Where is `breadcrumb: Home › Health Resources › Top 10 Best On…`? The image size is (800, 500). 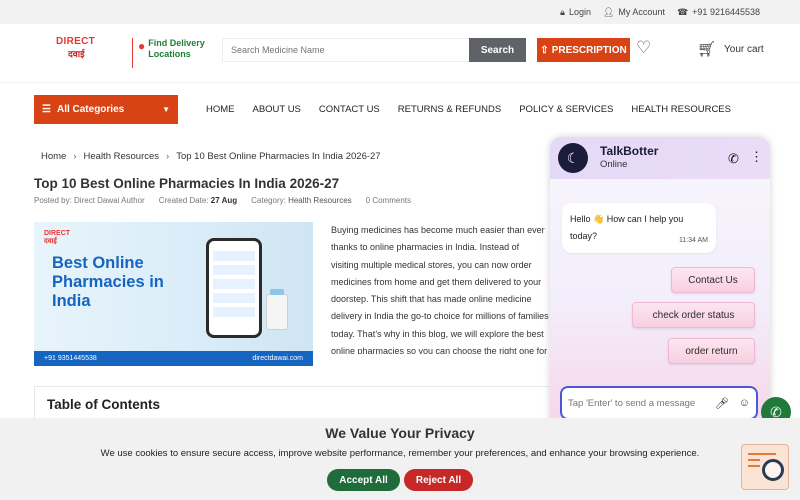 breadcrumb: Home › Health Resources › Top 10 Best On… is located at coordinates (211, 156).